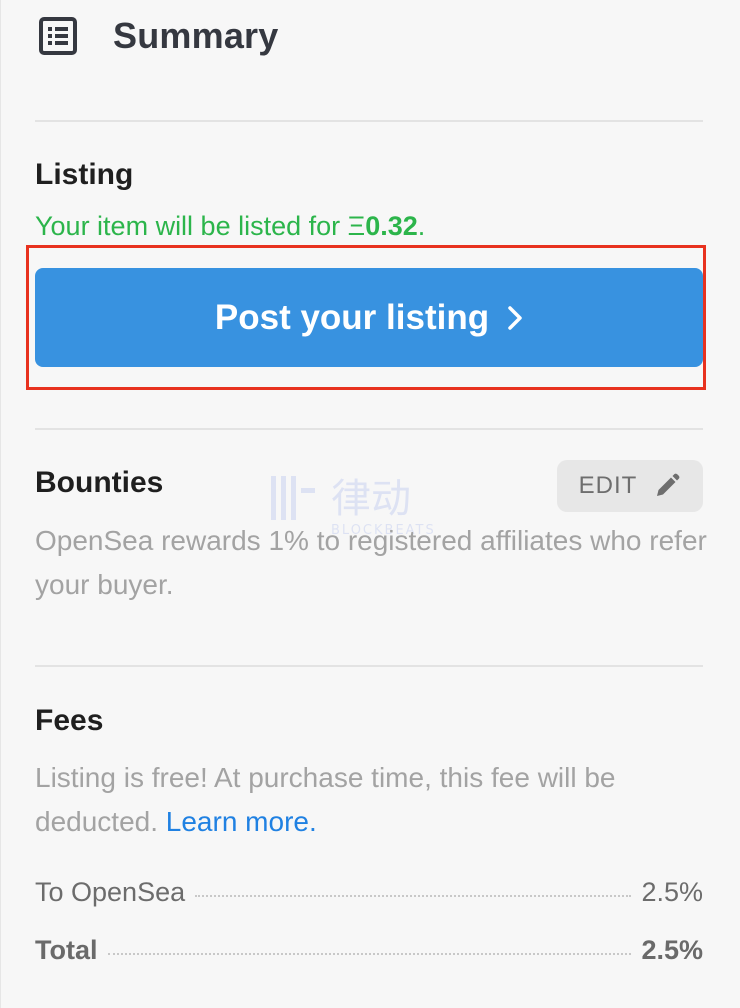 This screenshot has height=1008, width=740. I want to click on listing-price-text: Your item will be listed for Ξ0.32., so click(230, 226).